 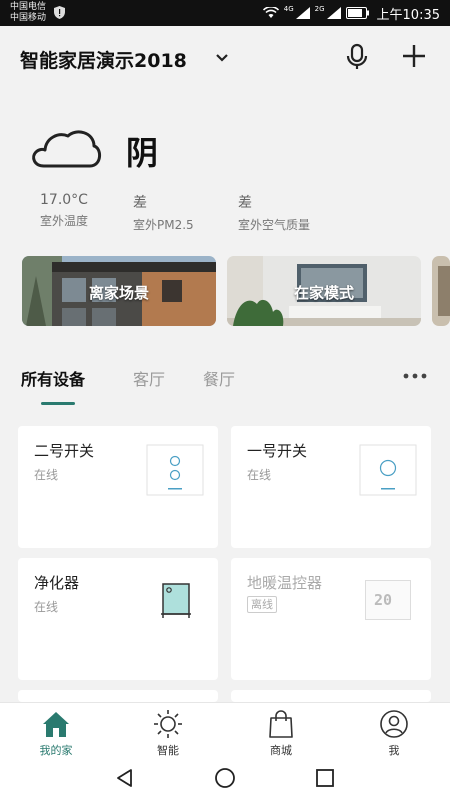 What do you see at coordinates (118, 619) in the screenshot?
I see `device-card-purifier: 净化器 在线` at bounding box center [118, 619].